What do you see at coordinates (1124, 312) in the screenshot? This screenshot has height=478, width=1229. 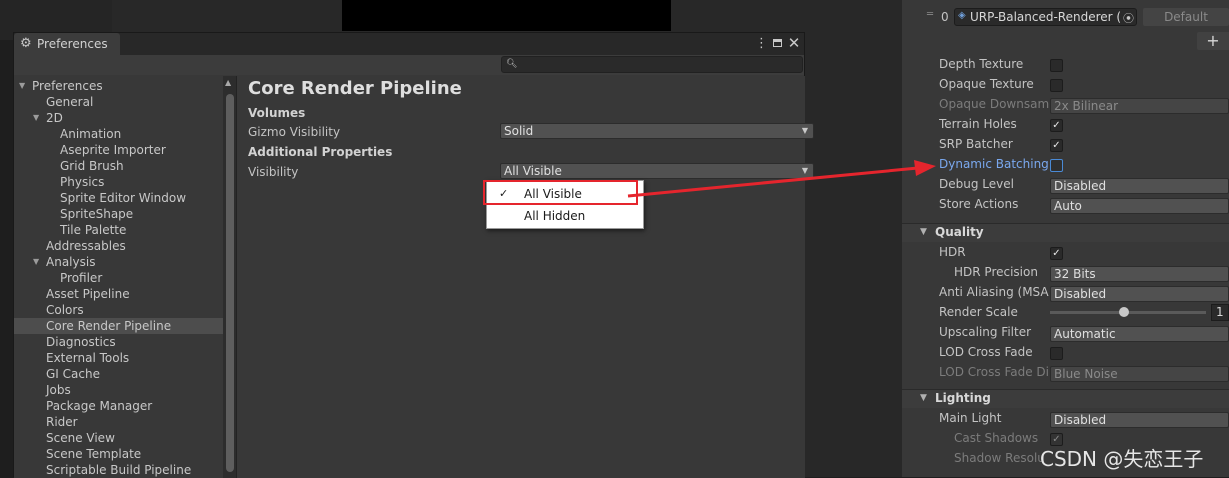 I see `render-scale-slider-handle` at bounding box center [1124, 312].